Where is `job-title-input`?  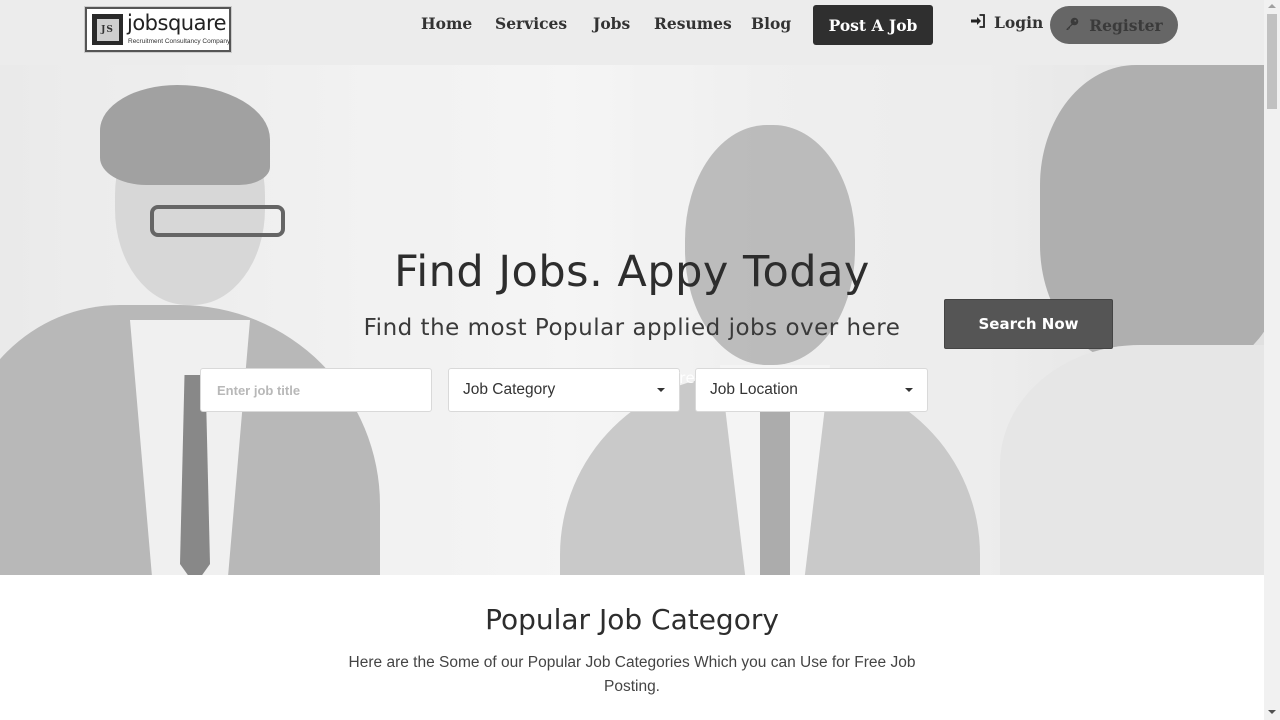
job-title-input is located at coordinates (316, 390).